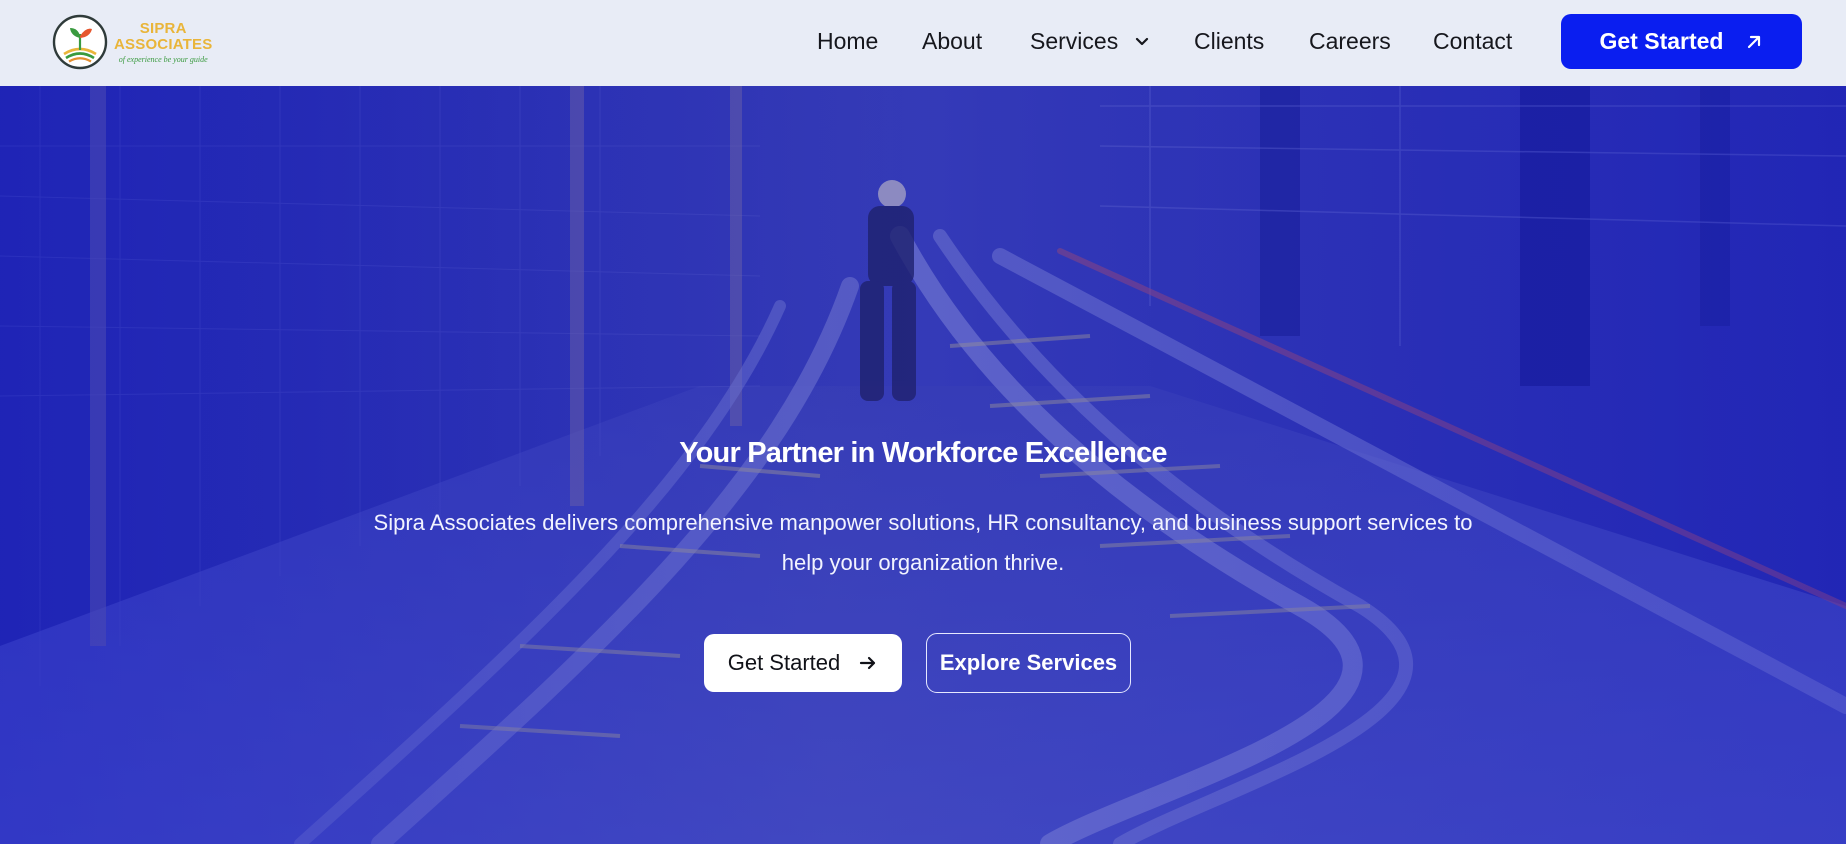 The width and height of the screenshot is (1846, 844). What do you see at coordinates (923, 453) in the screenshot?
I see `hero-title: Your Partner in Workforce Excellence` at bounding box center [923, 453].